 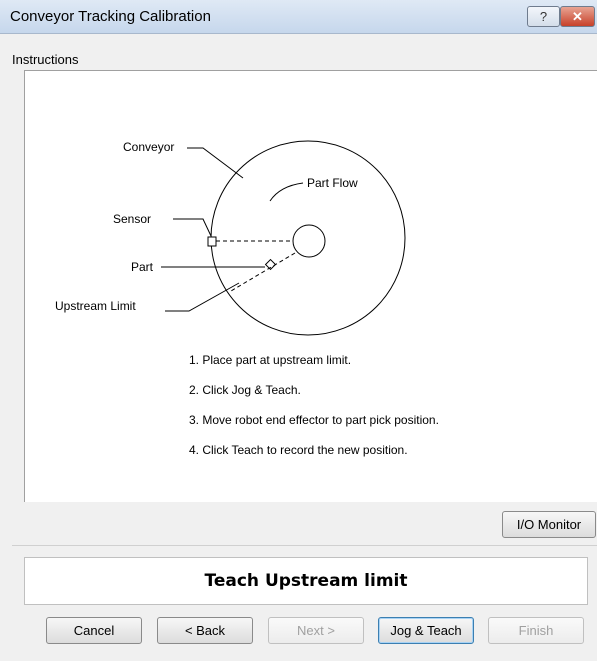 I want to click on cancel-button: Cancel, so click(x=94, y=630).